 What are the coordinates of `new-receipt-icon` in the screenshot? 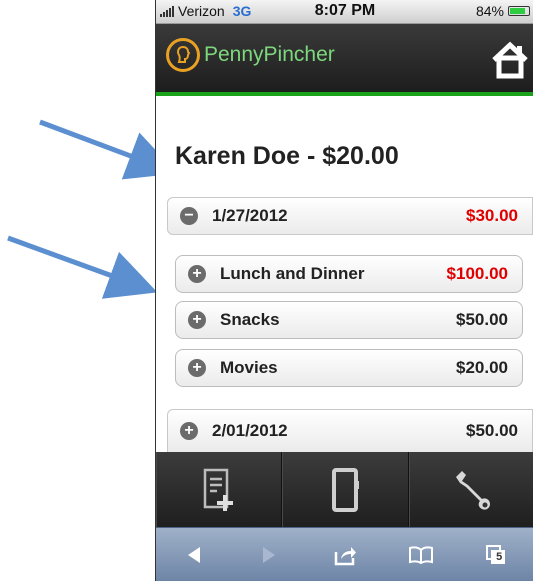 It's located at (218, 489).